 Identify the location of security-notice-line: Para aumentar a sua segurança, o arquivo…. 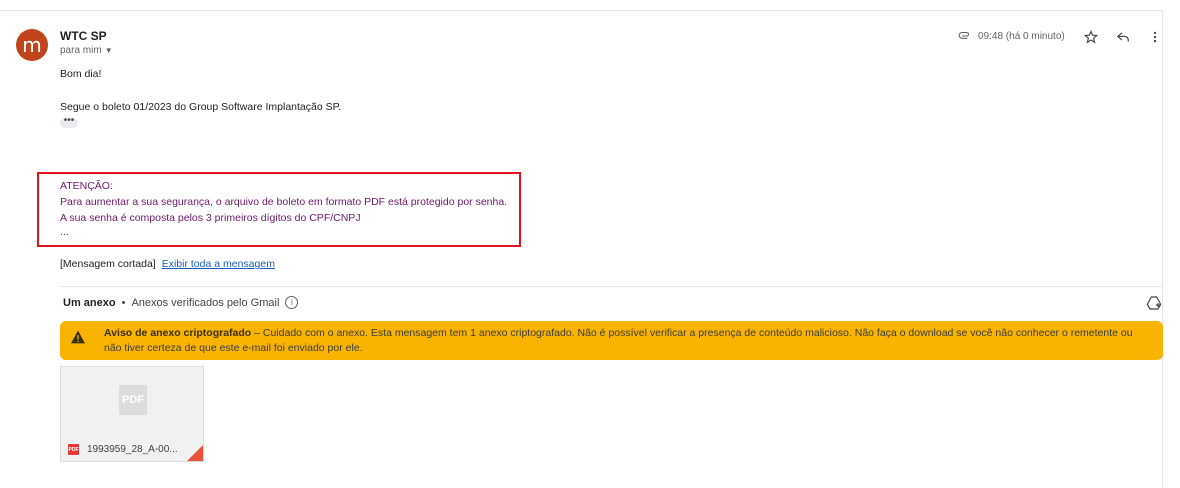
(284, 202).